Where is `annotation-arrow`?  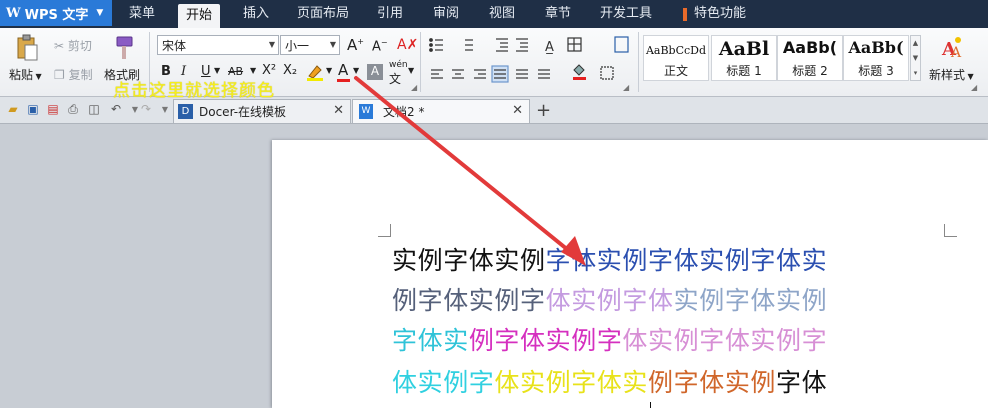 annotation-arrow is located at coordinates (470, 171).